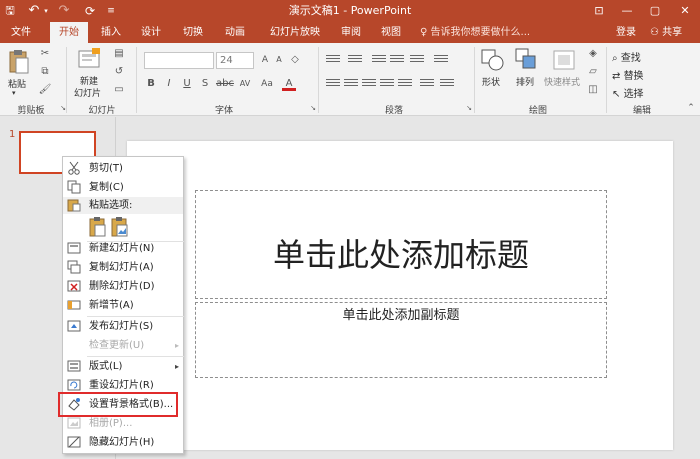 This screenshot has height=459, width=700. Describe the element at coordinates (98, 227) in the screenshot. I see `paste-use-destination-theme-icon` at that location.